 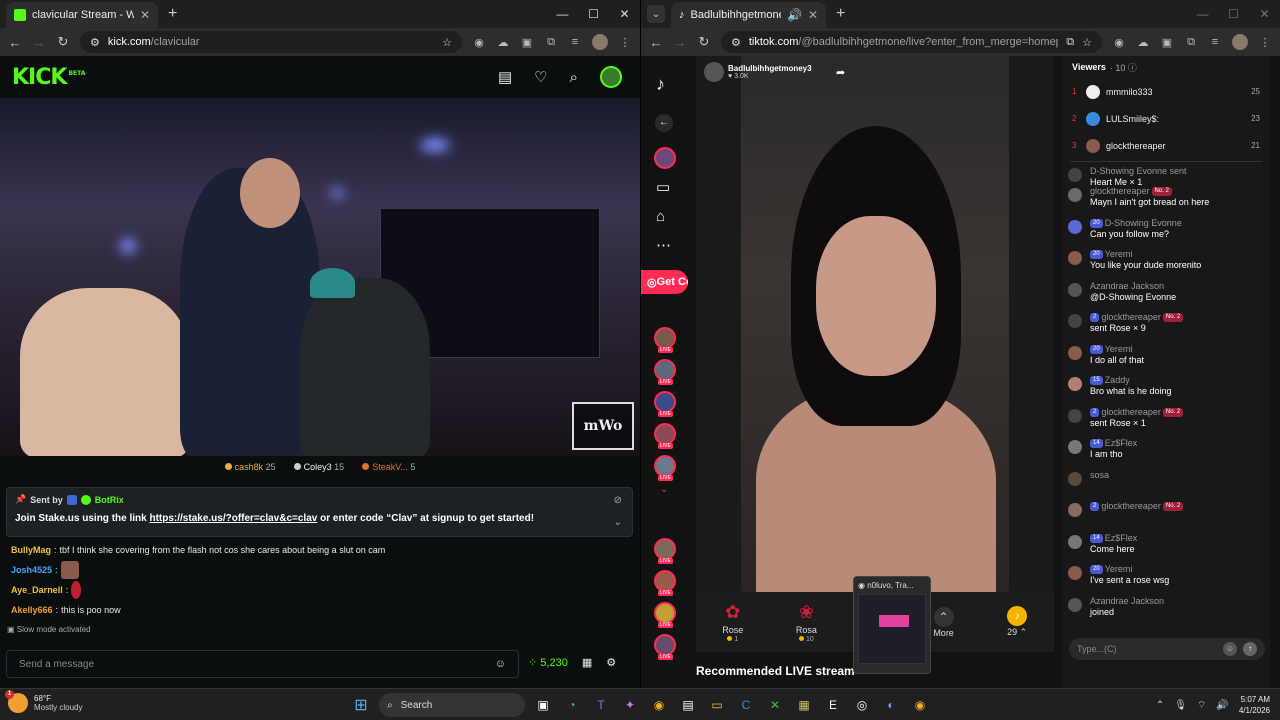 I want to click on explore-icon: ⌂, so click(x=660, y=216).